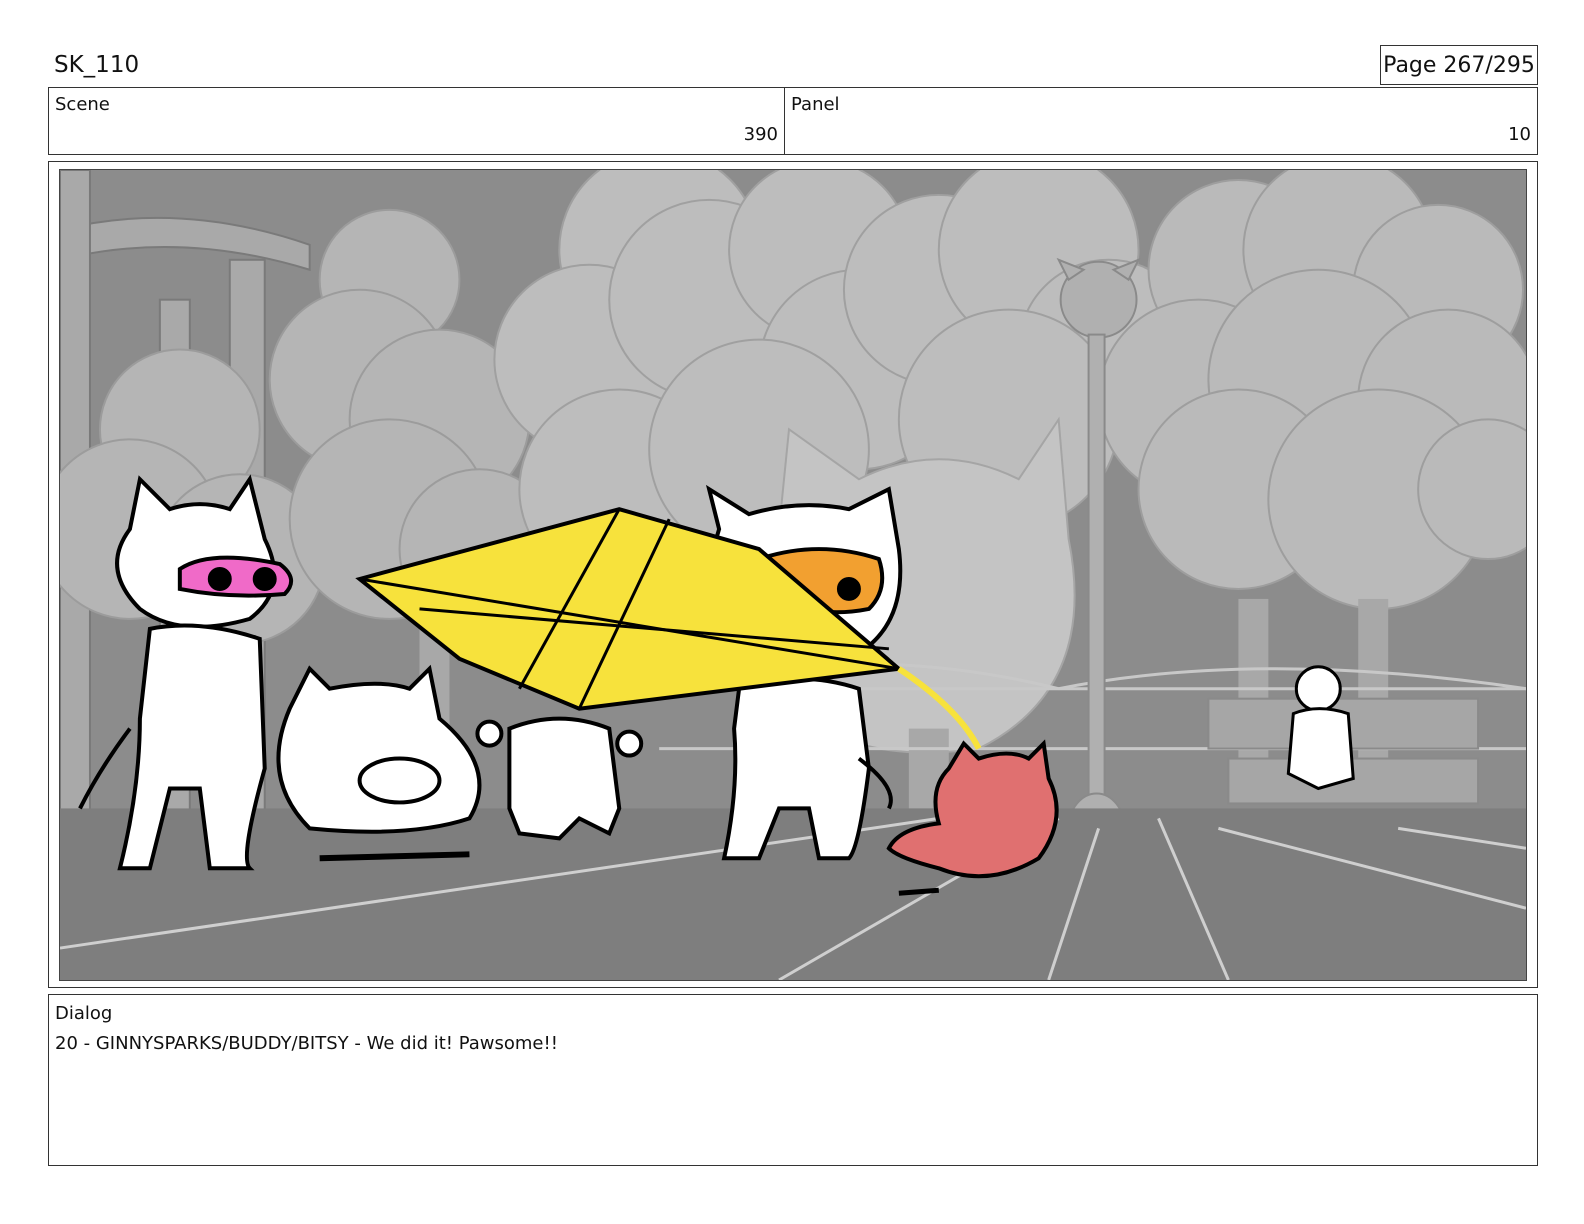 This screenshot has height=1224, width=1584. What do you see at coordinates (1161, 121) in the screenshot?
I see `panel-cell: Panel 10` at bounding box center [1161, 121].